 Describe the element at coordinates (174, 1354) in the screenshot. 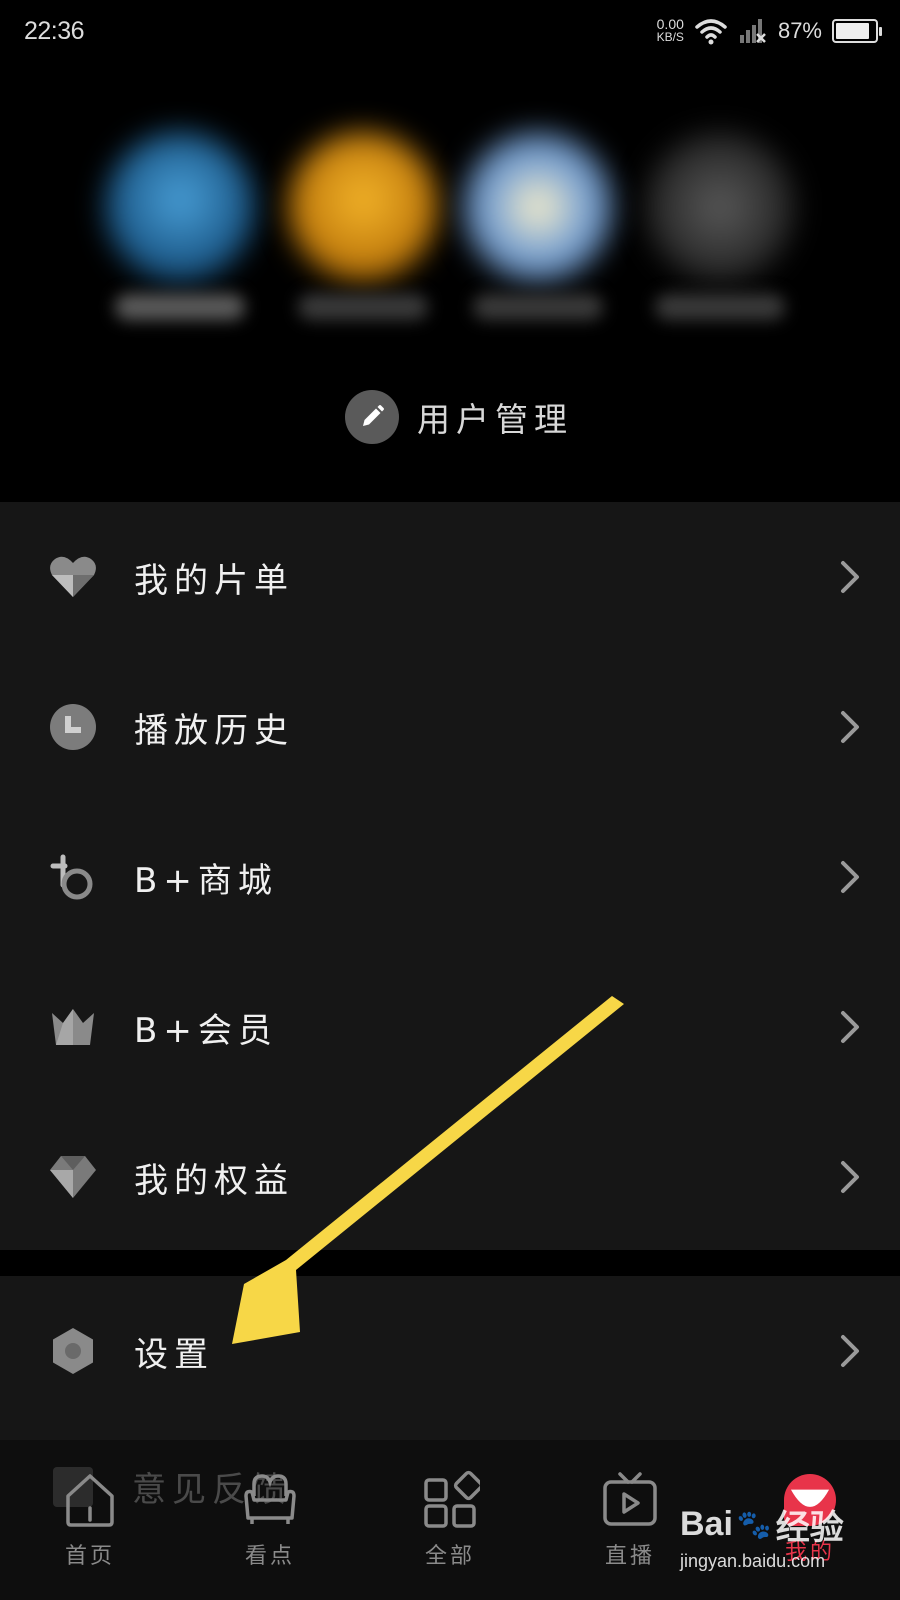

I see `menu-item-label: 设置` at that location.